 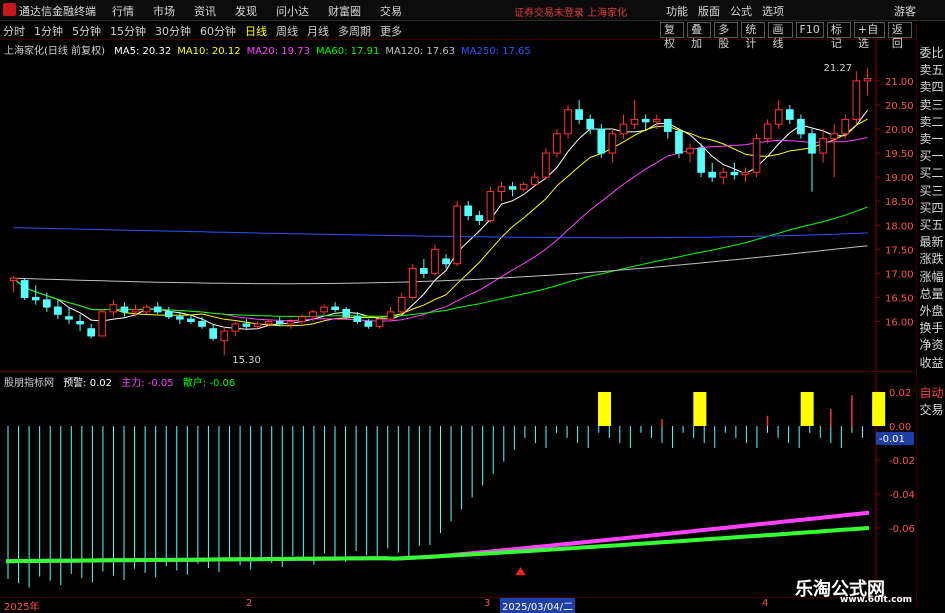 I want to click on quote-field-label: 最新, so click(x=931, y=242).